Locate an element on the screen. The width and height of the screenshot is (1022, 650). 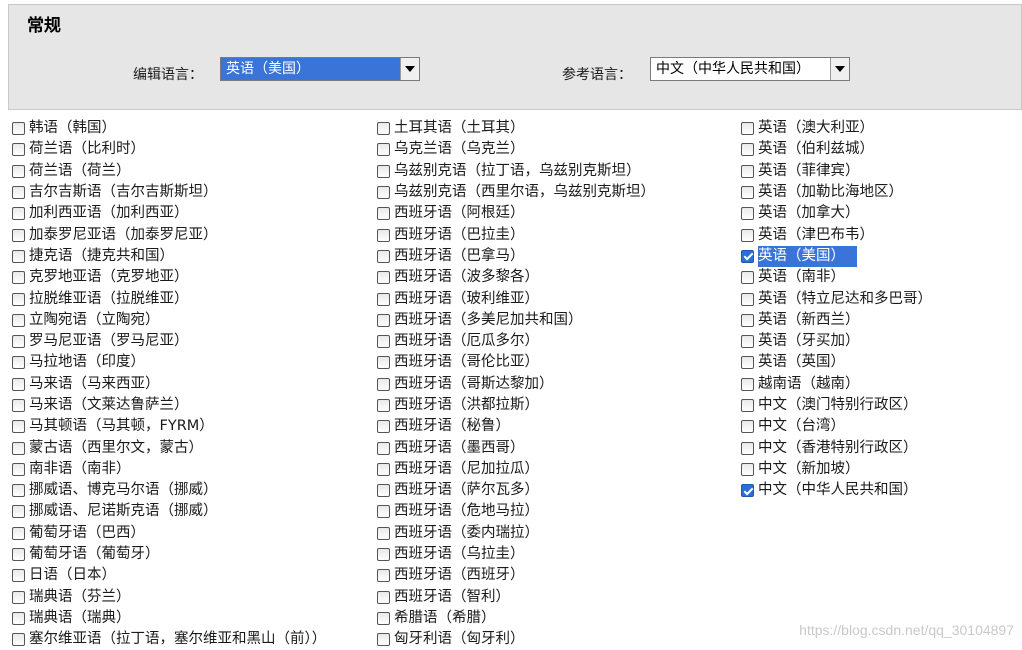
language-option: 英语（新西兰） is located at coordinates (881, 320).